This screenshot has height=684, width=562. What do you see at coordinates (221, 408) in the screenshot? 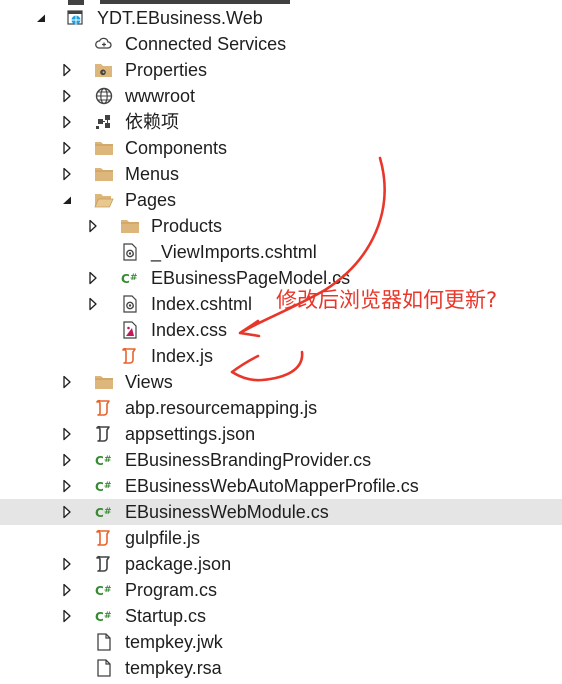
I see `tree-item-label: abp.resourcemapping.js` at bounding box center [221, 408].